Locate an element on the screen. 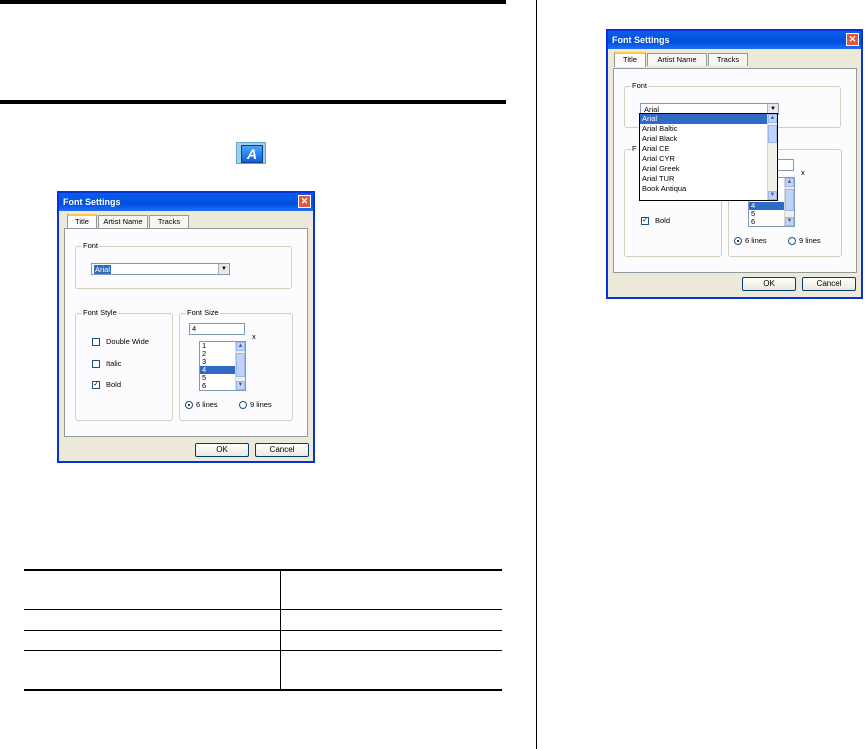 The width and height of the screenshot is (865, 749). font-style-group: Font Style Double Wide Italic ✓ Bold is located at coordinates (124, 364).